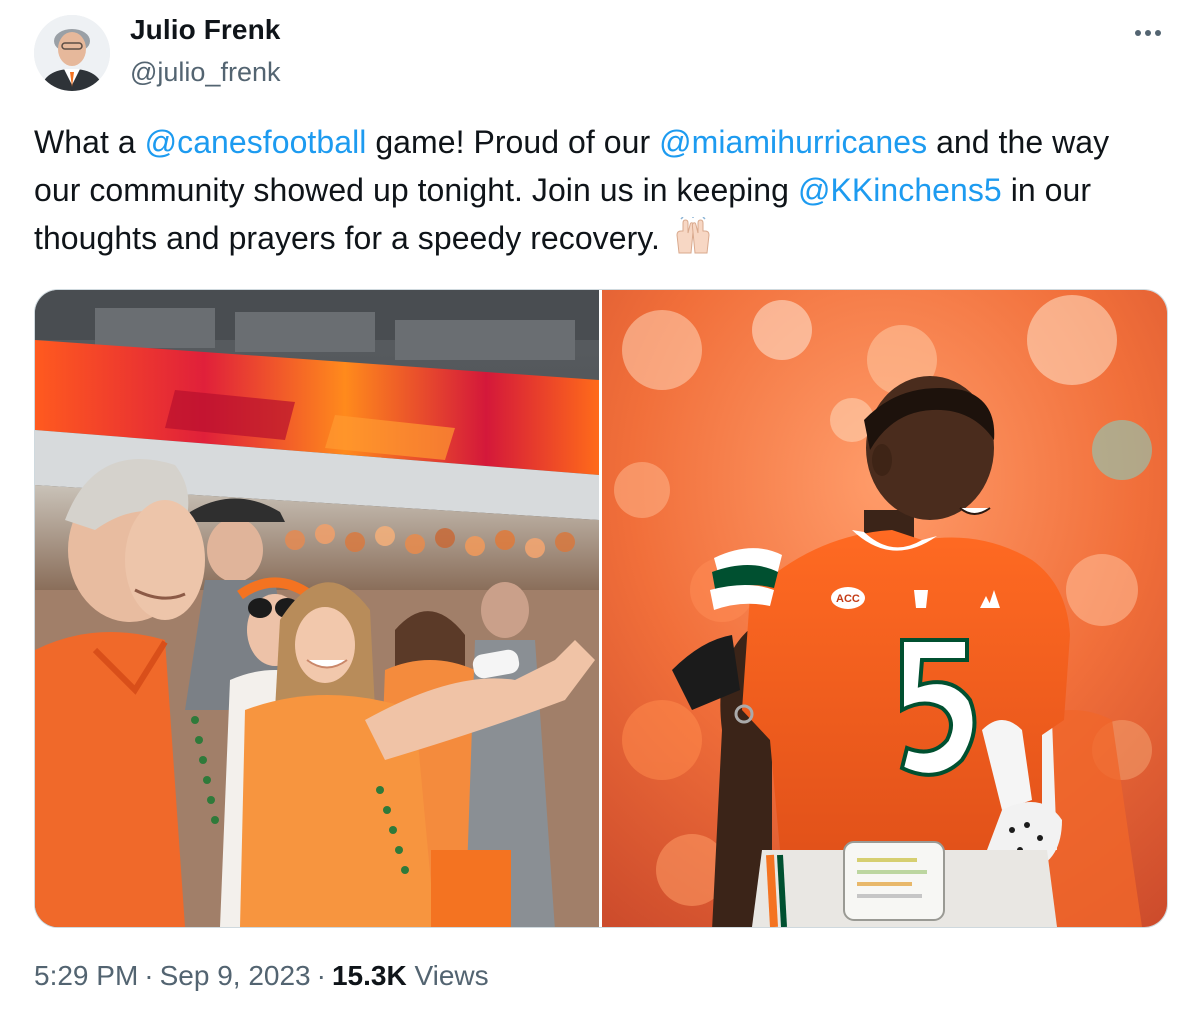 The height and width of the screenshot is (1012, 1190). I want to click on author-display-name: Julio Frenk, so click(205, 30).